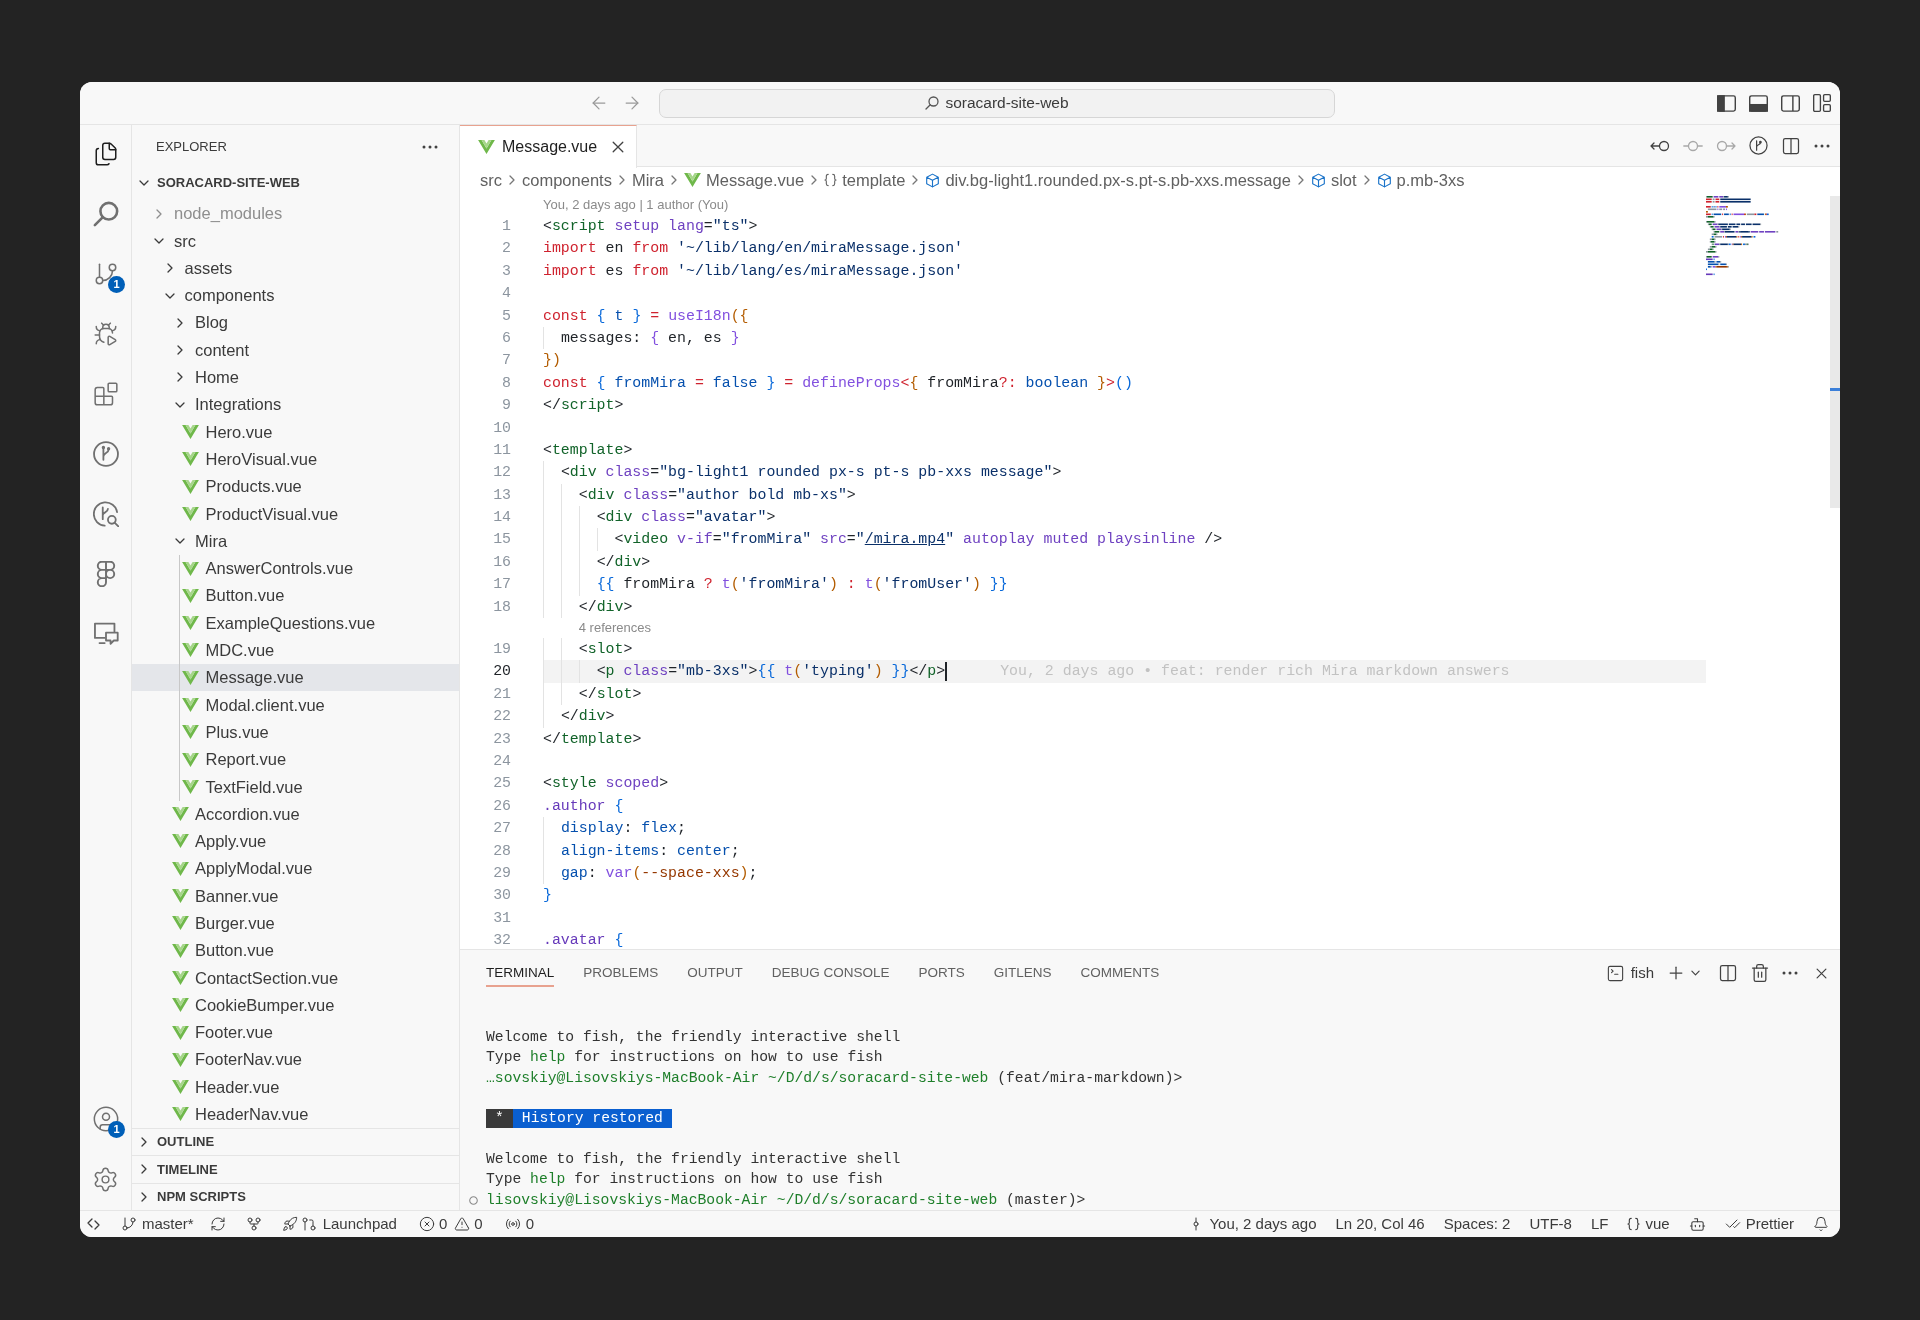  What do you see at coordinates (295, 623) in the screenshot?
I see `file-item: ExampleQuestions.vue` at bounding box center [295, 623].